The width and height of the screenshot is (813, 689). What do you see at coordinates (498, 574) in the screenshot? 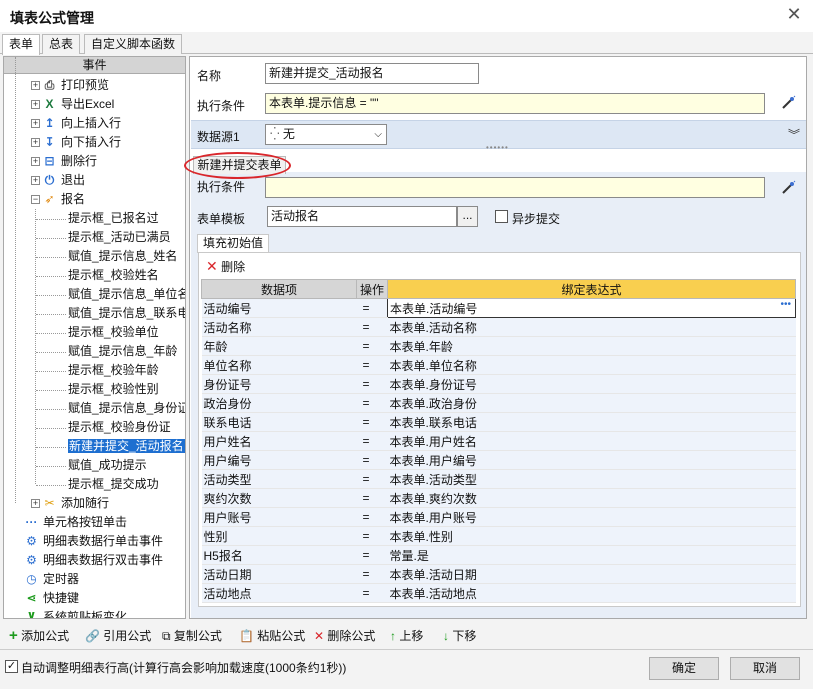
I see `table-row: 活动日期 = 本表单.活动日期` at bounding box center [498, 574].